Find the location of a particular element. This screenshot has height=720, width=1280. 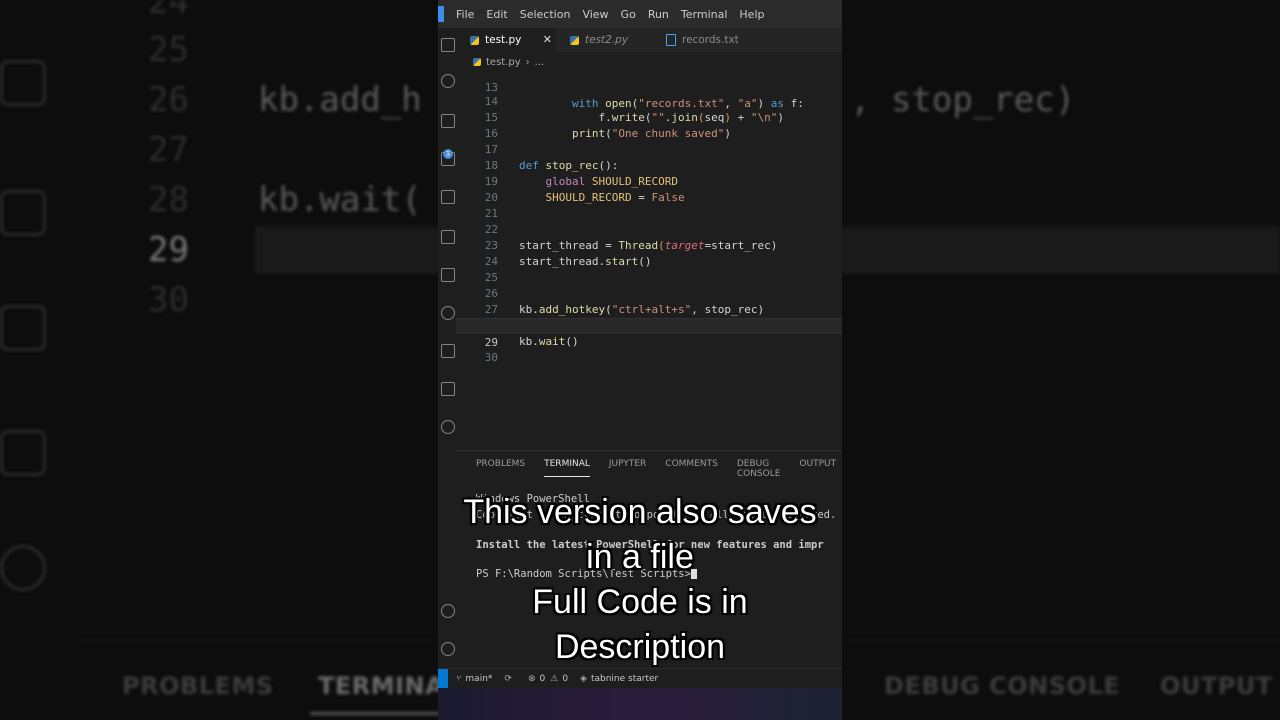

extensions-icon is located at coordinates (448, 197).